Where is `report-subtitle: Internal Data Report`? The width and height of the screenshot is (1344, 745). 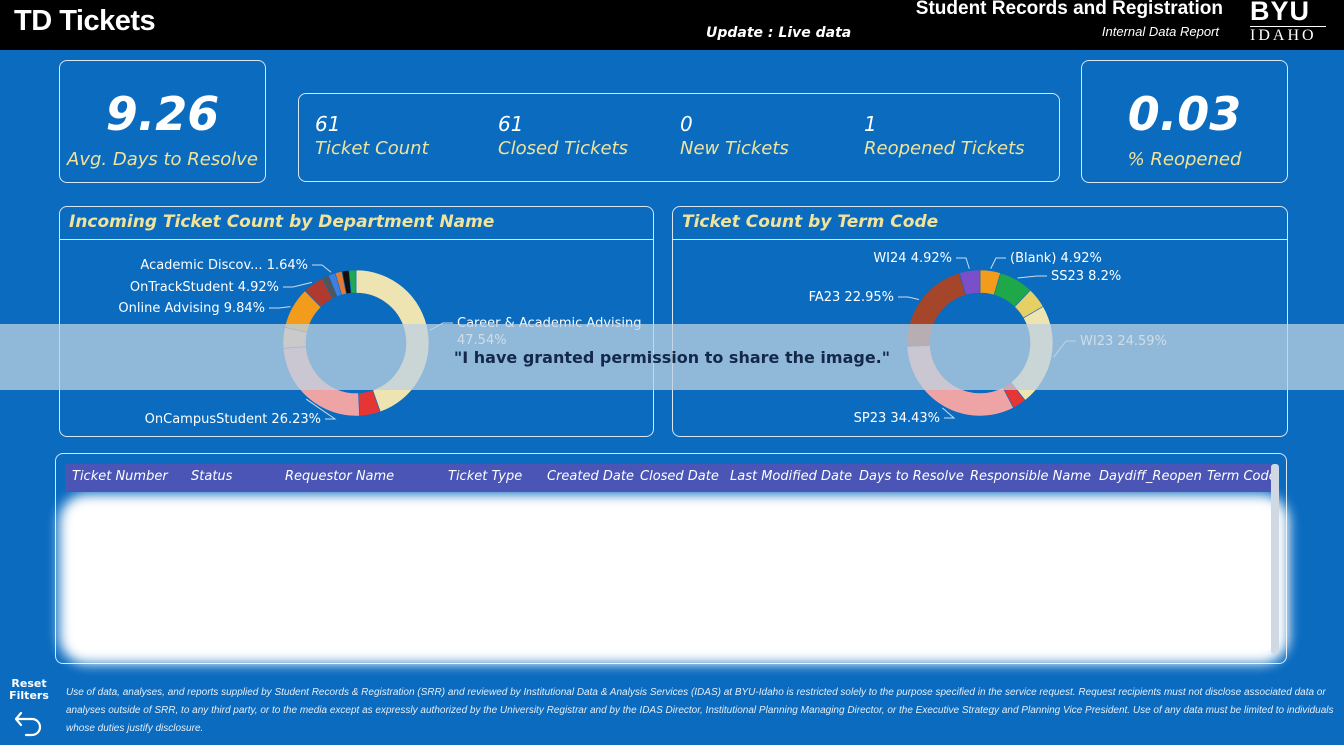
report-subtitle: Internal Data Report is located at coordinates (1160, 31).